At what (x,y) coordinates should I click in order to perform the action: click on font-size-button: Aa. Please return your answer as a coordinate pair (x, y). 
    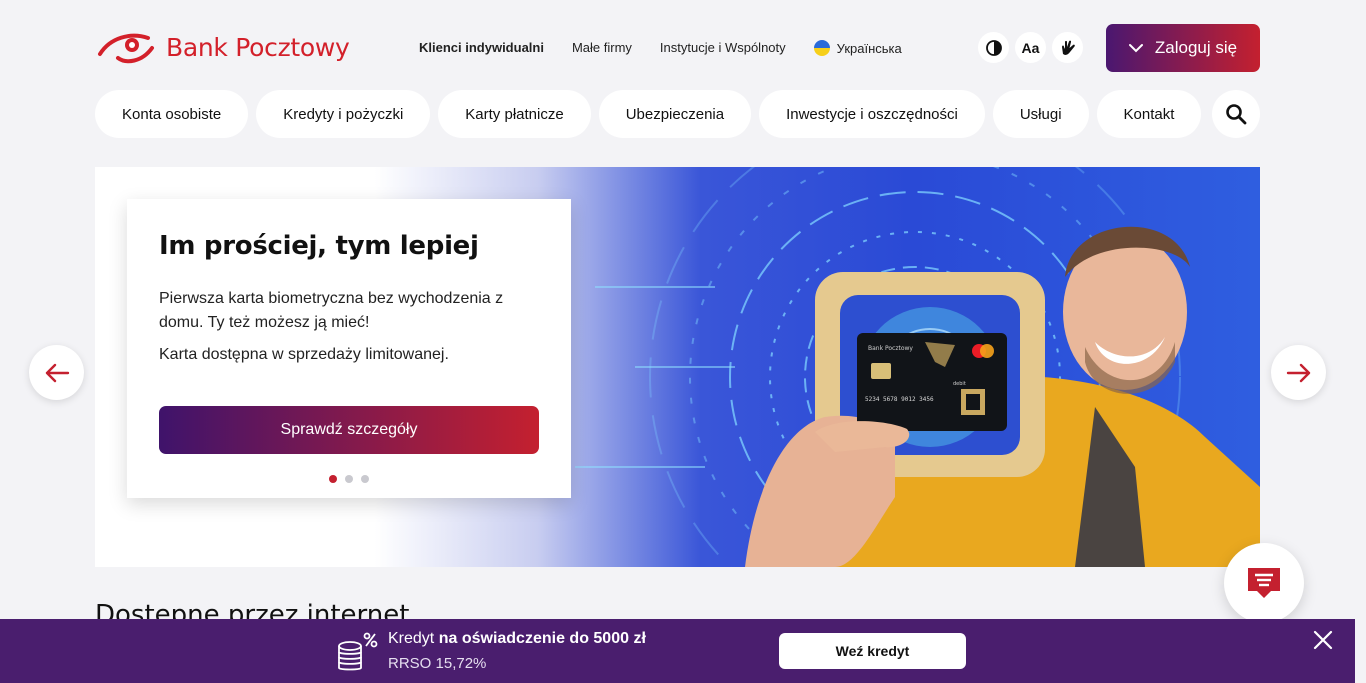
    Looking at the image, I should click on (1030, 47).